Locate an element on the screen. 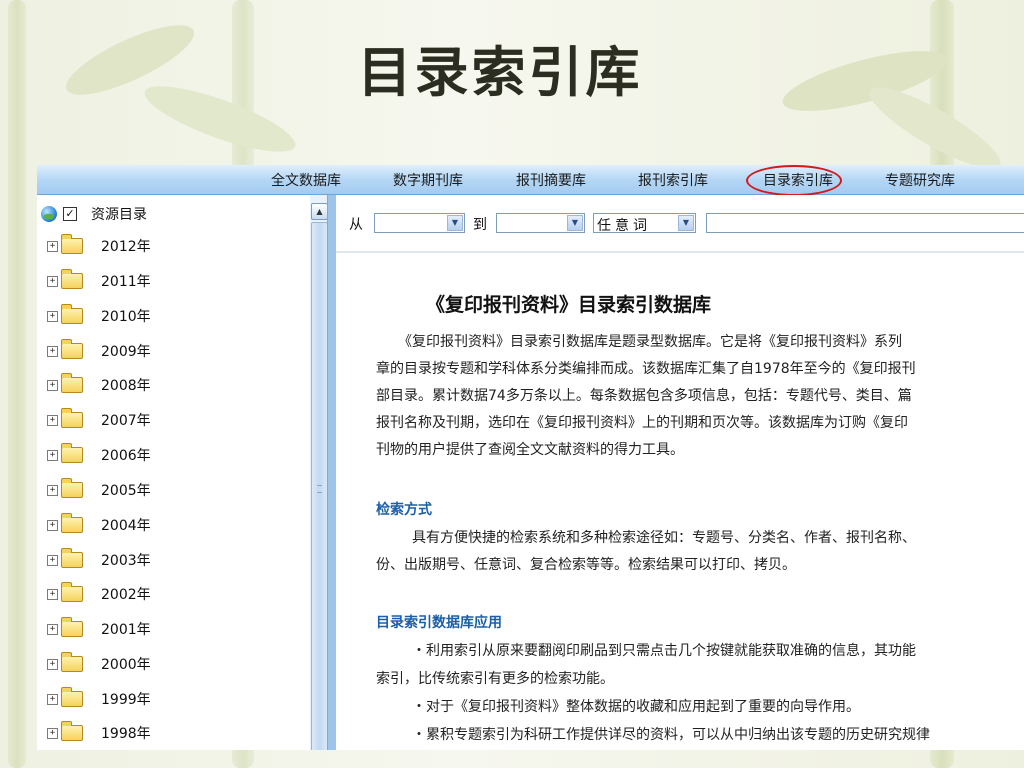 Image resolution: width=1024 pixels, height=768 pixels. slide-title: 目录索引库 is located at coordinates (500, 72).